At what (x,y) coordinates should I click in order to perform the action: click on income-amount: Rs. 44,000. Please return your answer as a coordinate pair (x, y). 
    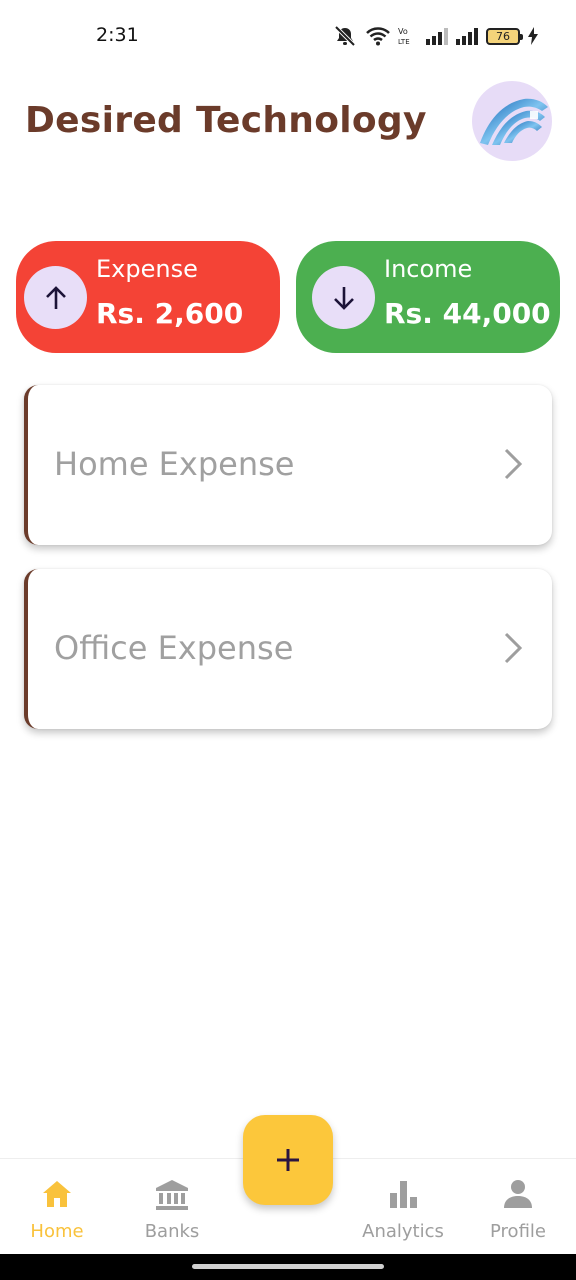
    Looking at the image, I should click on (467, 313).